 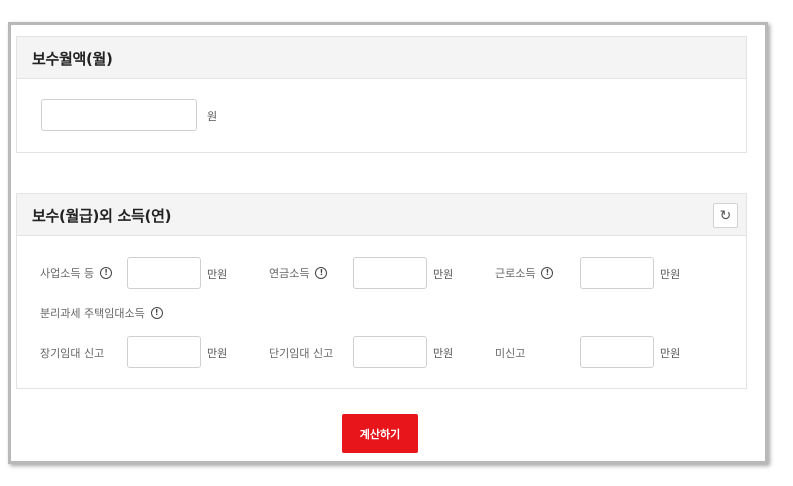 I want to click on unreported-rental-input, so click(x=617, y=352).